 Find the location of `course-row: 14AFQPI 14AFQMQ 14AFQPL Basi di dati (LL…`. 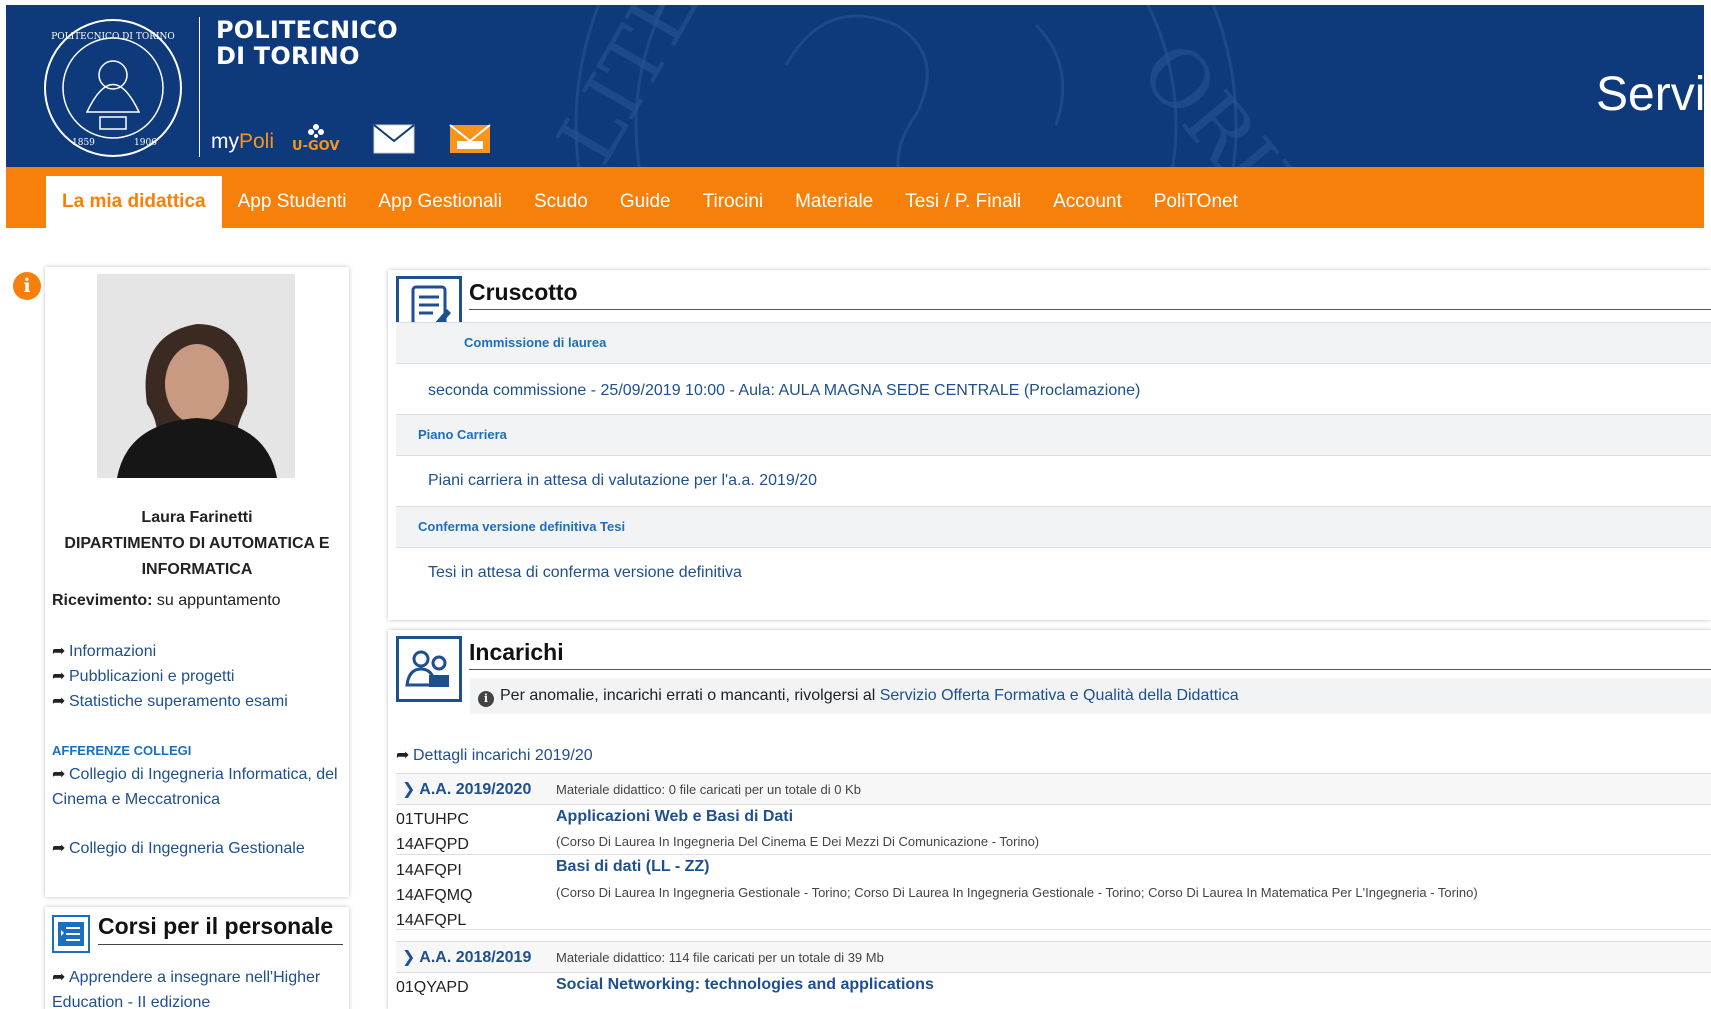

course-row: 14AFQPI 14AFQMQ 14AFQPL Basi di dati (LL… is located at coordinates (1053, 892).